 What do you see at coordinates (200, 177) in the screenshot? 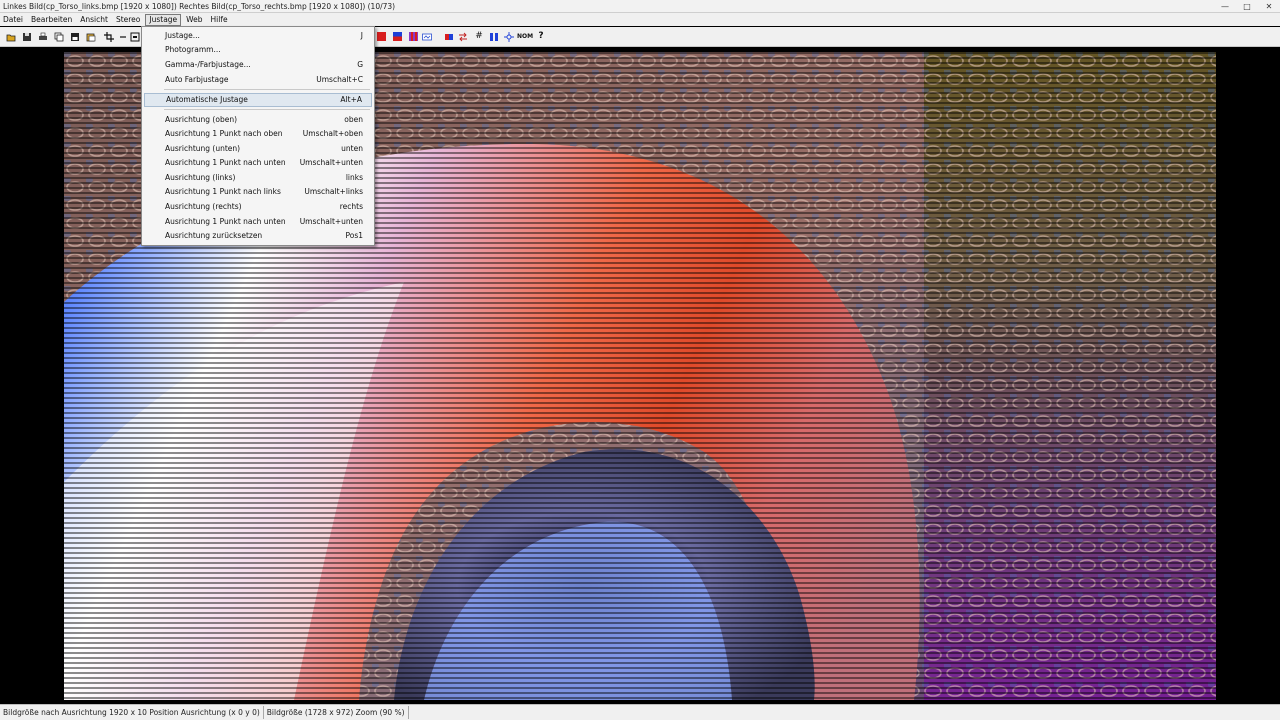
I see `menu-item-label: Ausrichtung (links)` at bounding box center [200, 177].